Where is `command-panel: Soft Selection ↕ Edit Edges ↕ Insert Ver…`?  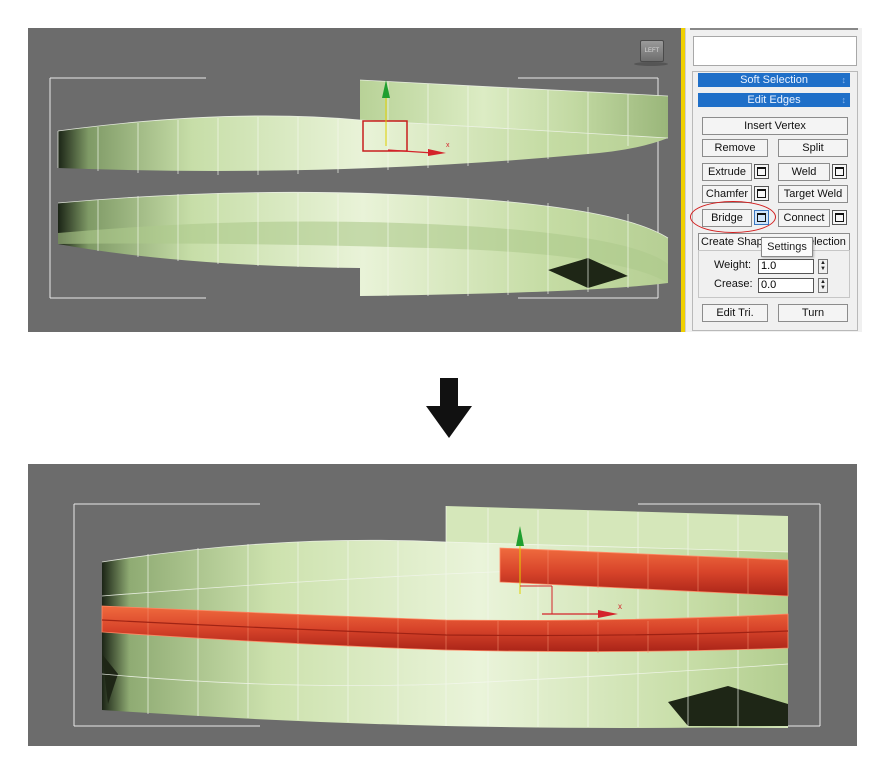 command-panel: Soft Selection ↕ Edit Edges ↕ Insert Ver… is located at coordinates (773, 180).